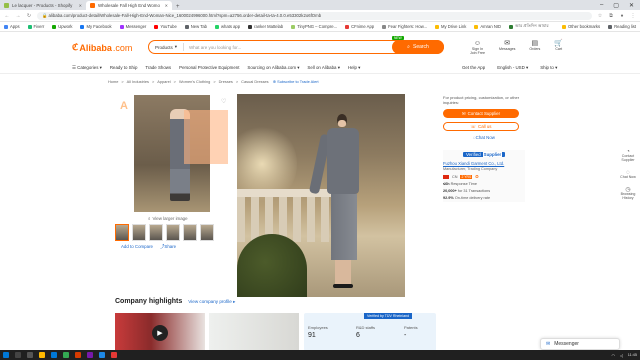  I want to click on bookmark-item: Amran NID, so click(487, 26).